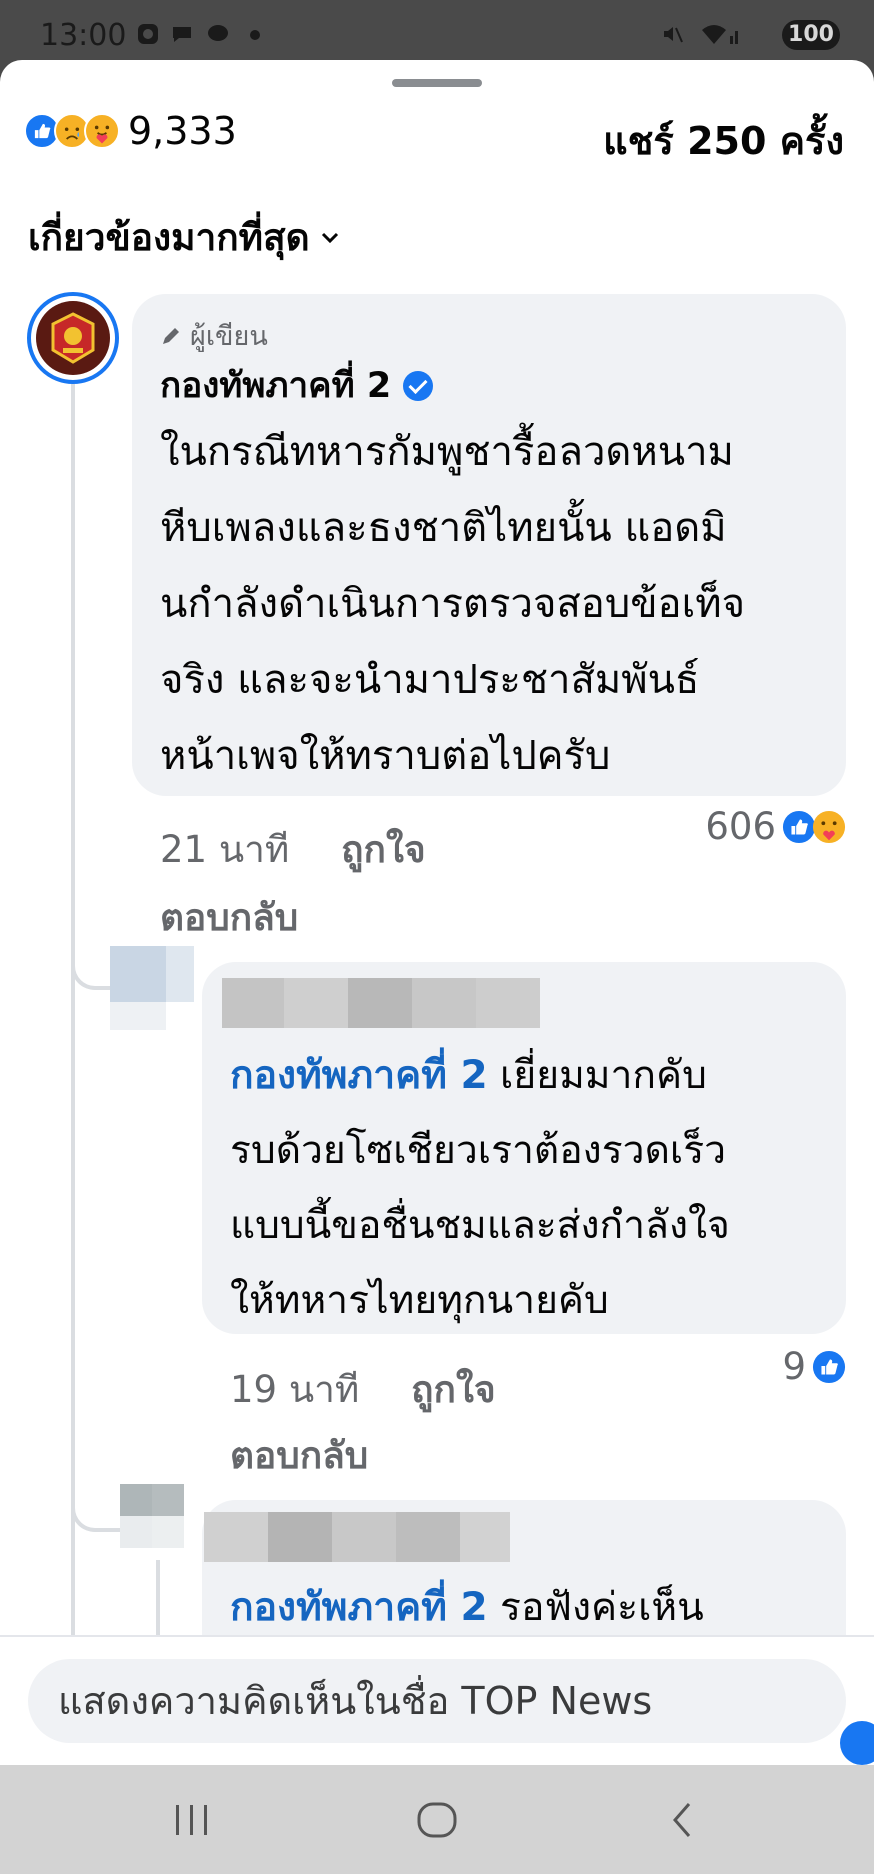  I want to click on recent-apps-button, so click(192, 1820).